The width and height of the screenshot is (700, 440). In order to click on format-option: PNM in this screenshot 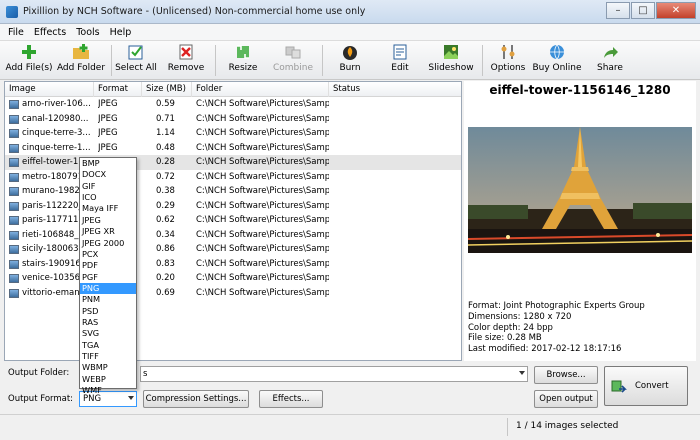, I will do `click(108, 299)`.